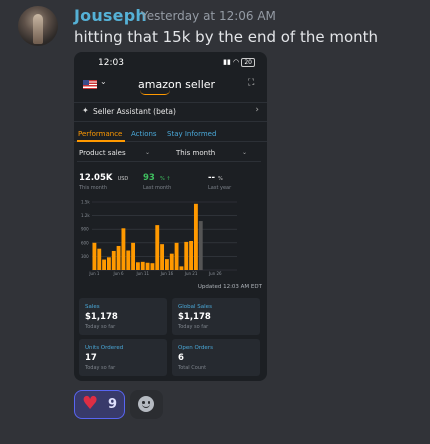 The height and width of the screenshot is (444, 430). What do you see at coordinates (215, 273) in the screenshot?
I see `x-tick-label: Jun 26` at bounding box center [215, 273].